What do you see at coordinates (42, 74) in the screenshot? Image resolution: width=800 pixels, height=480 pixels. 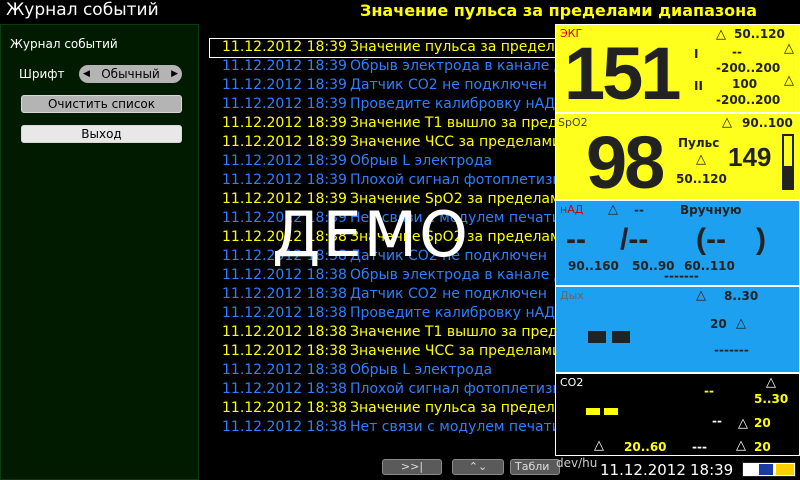 I see `font-label: Шрифт` at bounding box center [42, 74].